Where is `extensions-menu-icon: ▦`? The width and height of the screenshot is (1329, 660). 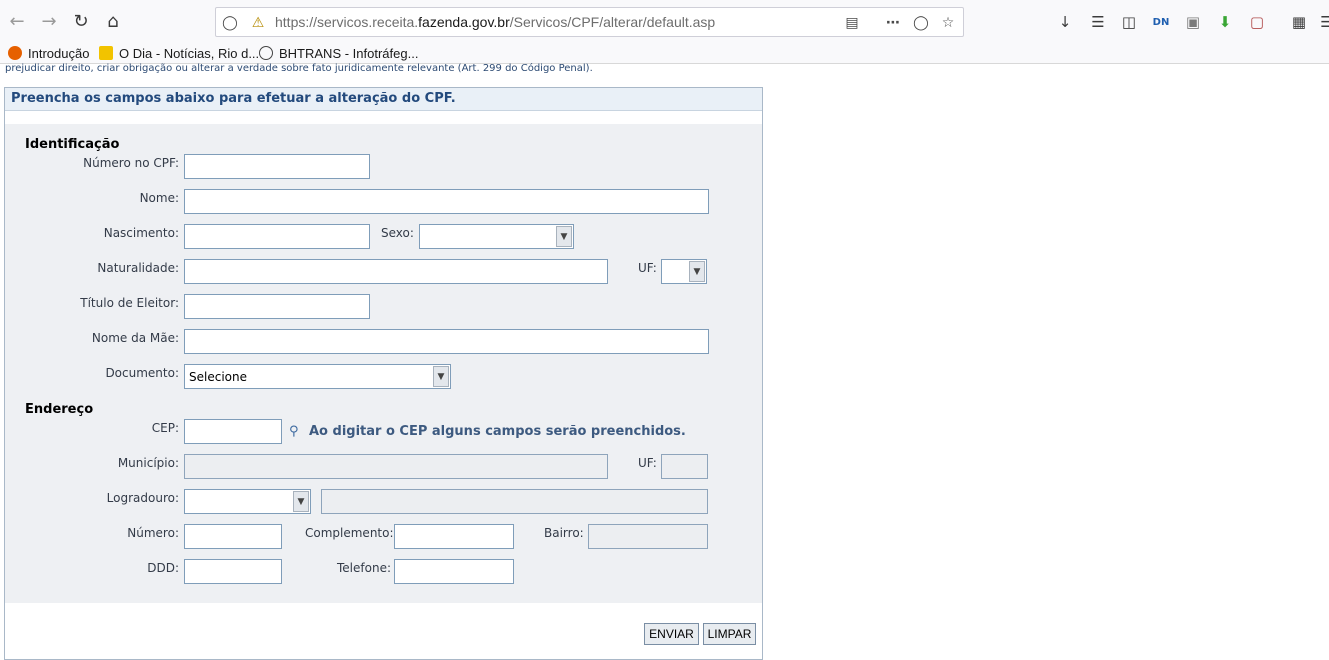 extensions-menu-icon: ▦ is located at coordinates (1299, 22).